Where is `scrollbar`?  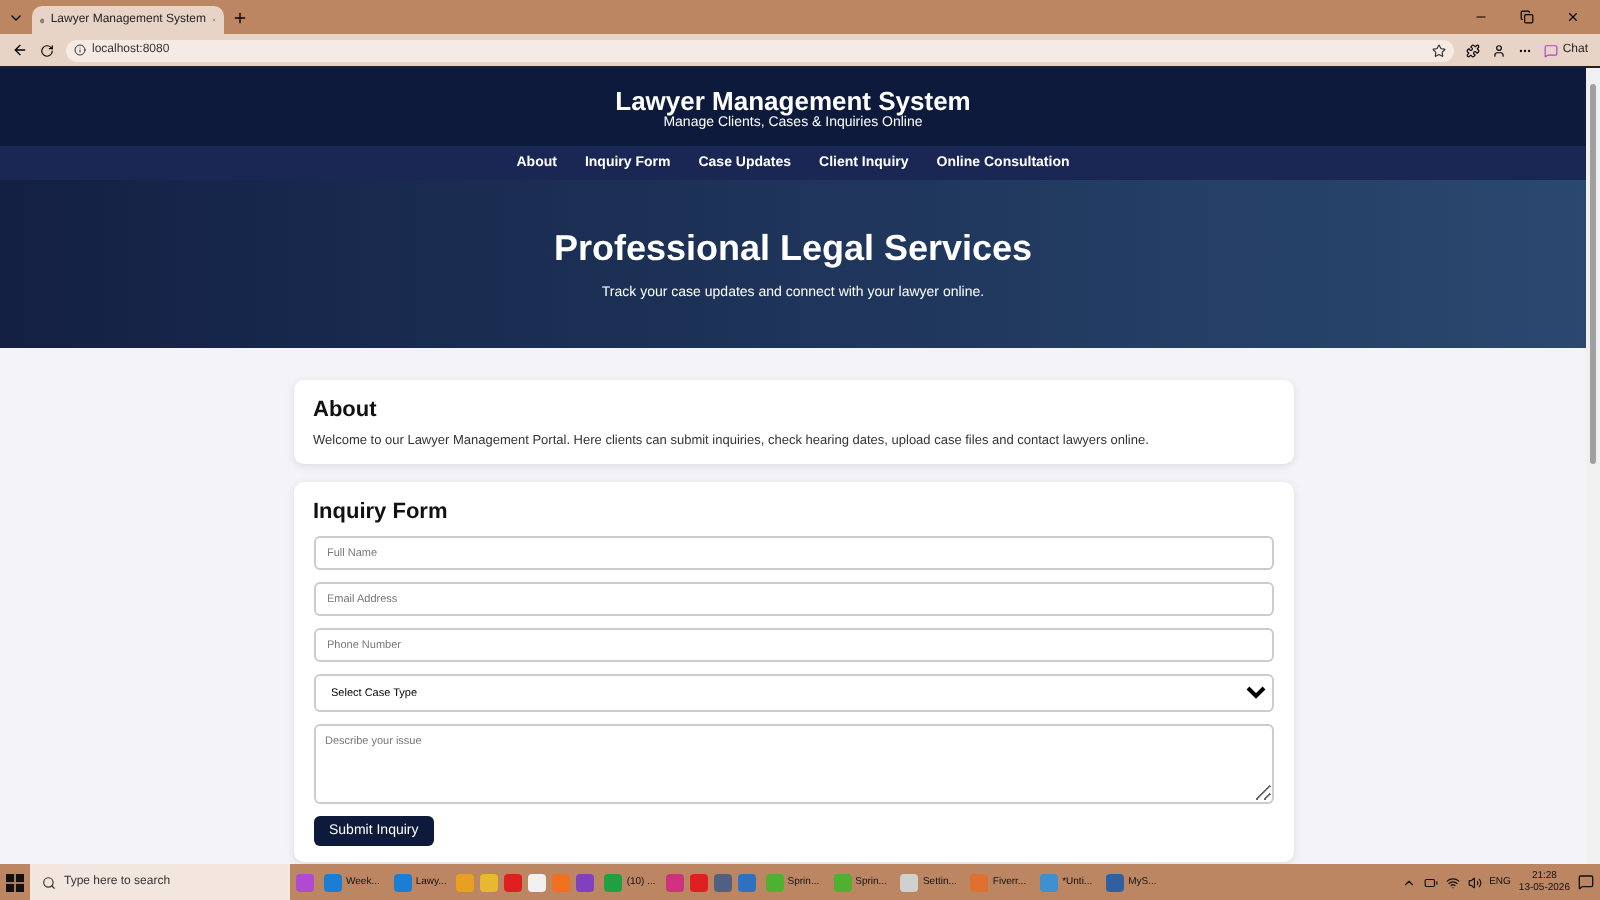 scrollbar is located at coordinates (1593, 466).